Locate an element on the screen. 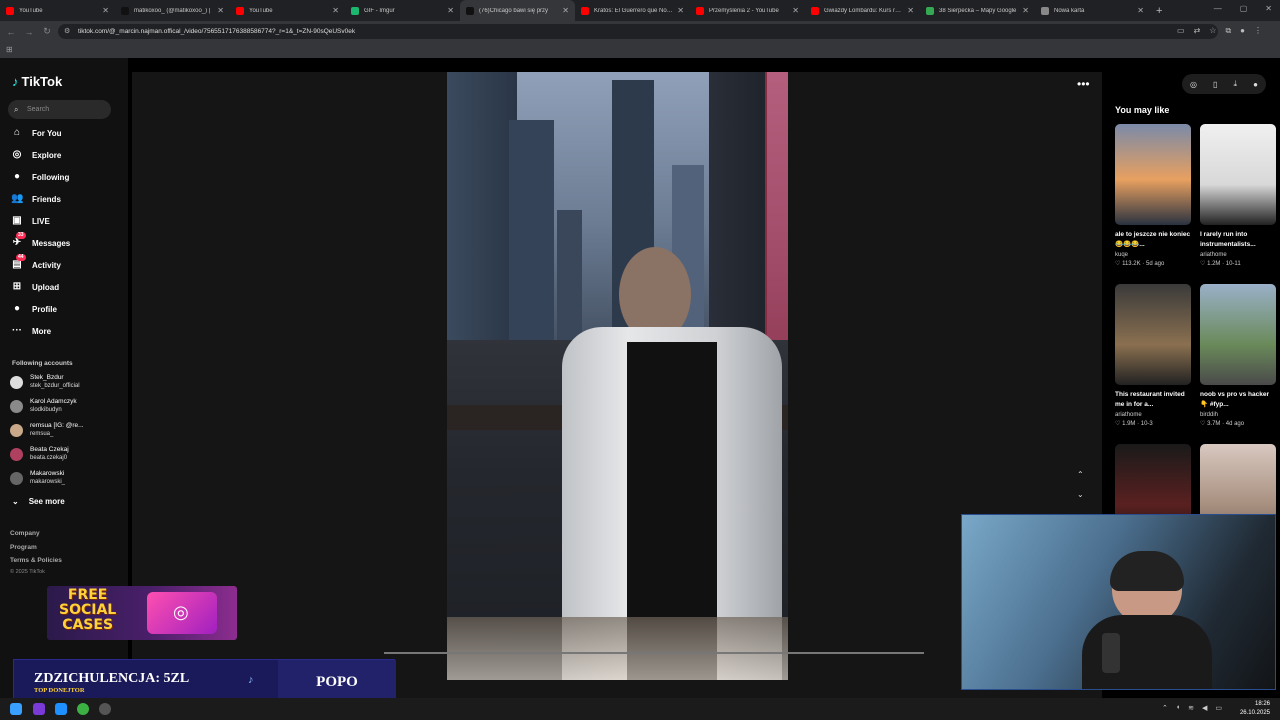 The image size is (1280, 720). following-account: Beata Czekaj beata.czekaj0 is located at coordinates (39, 454).